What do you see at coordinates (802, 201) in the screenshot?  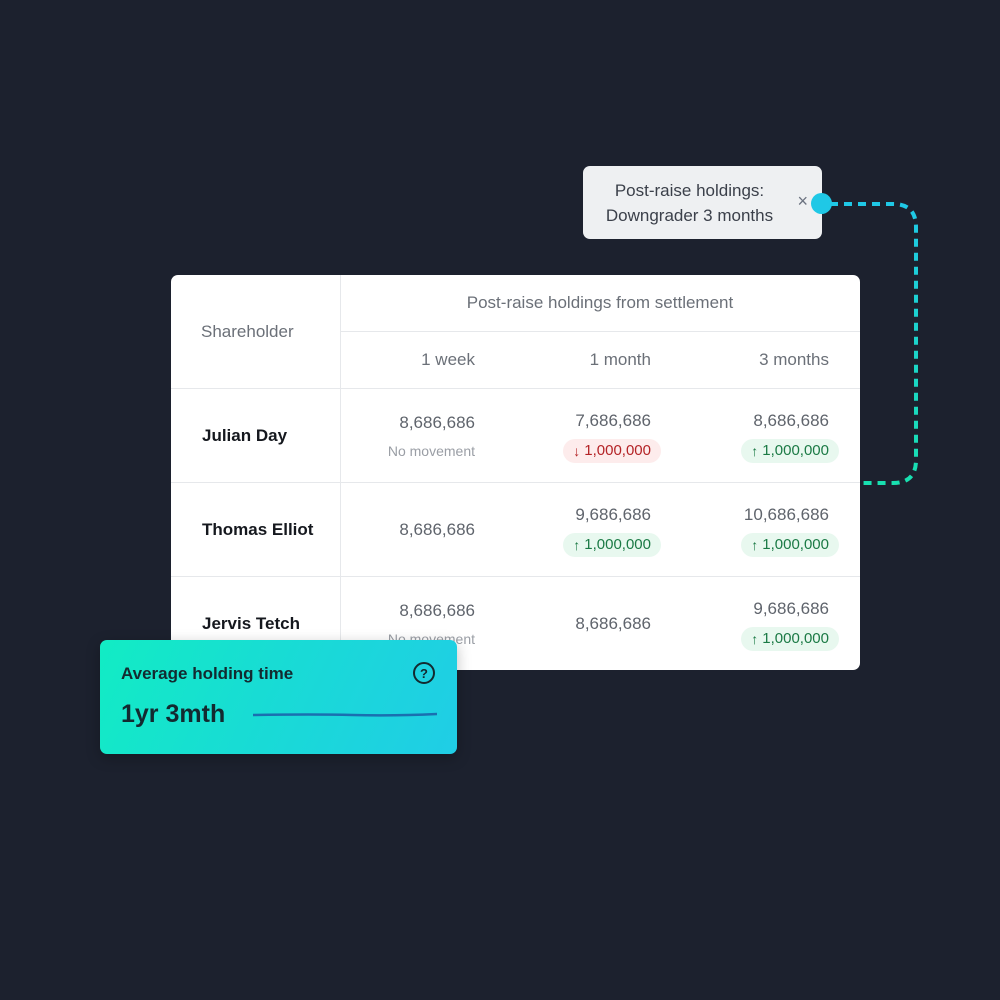 I see `close-icon: ×` at bounding box center [802, 201].